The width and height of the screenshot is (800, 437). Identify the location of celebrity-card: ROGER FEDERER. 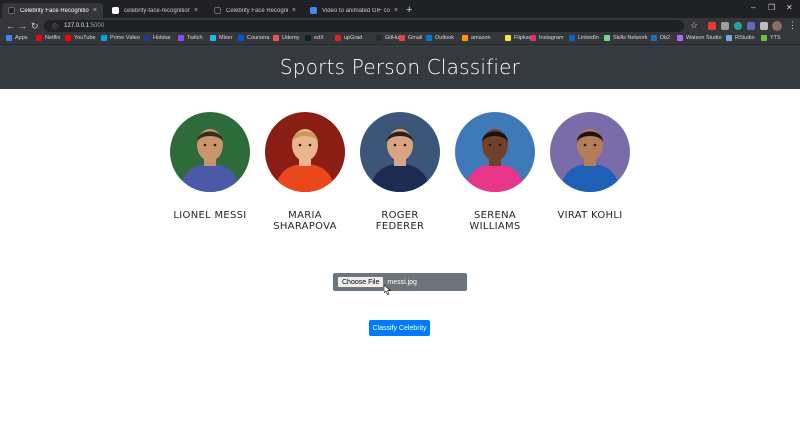
(400, 172).